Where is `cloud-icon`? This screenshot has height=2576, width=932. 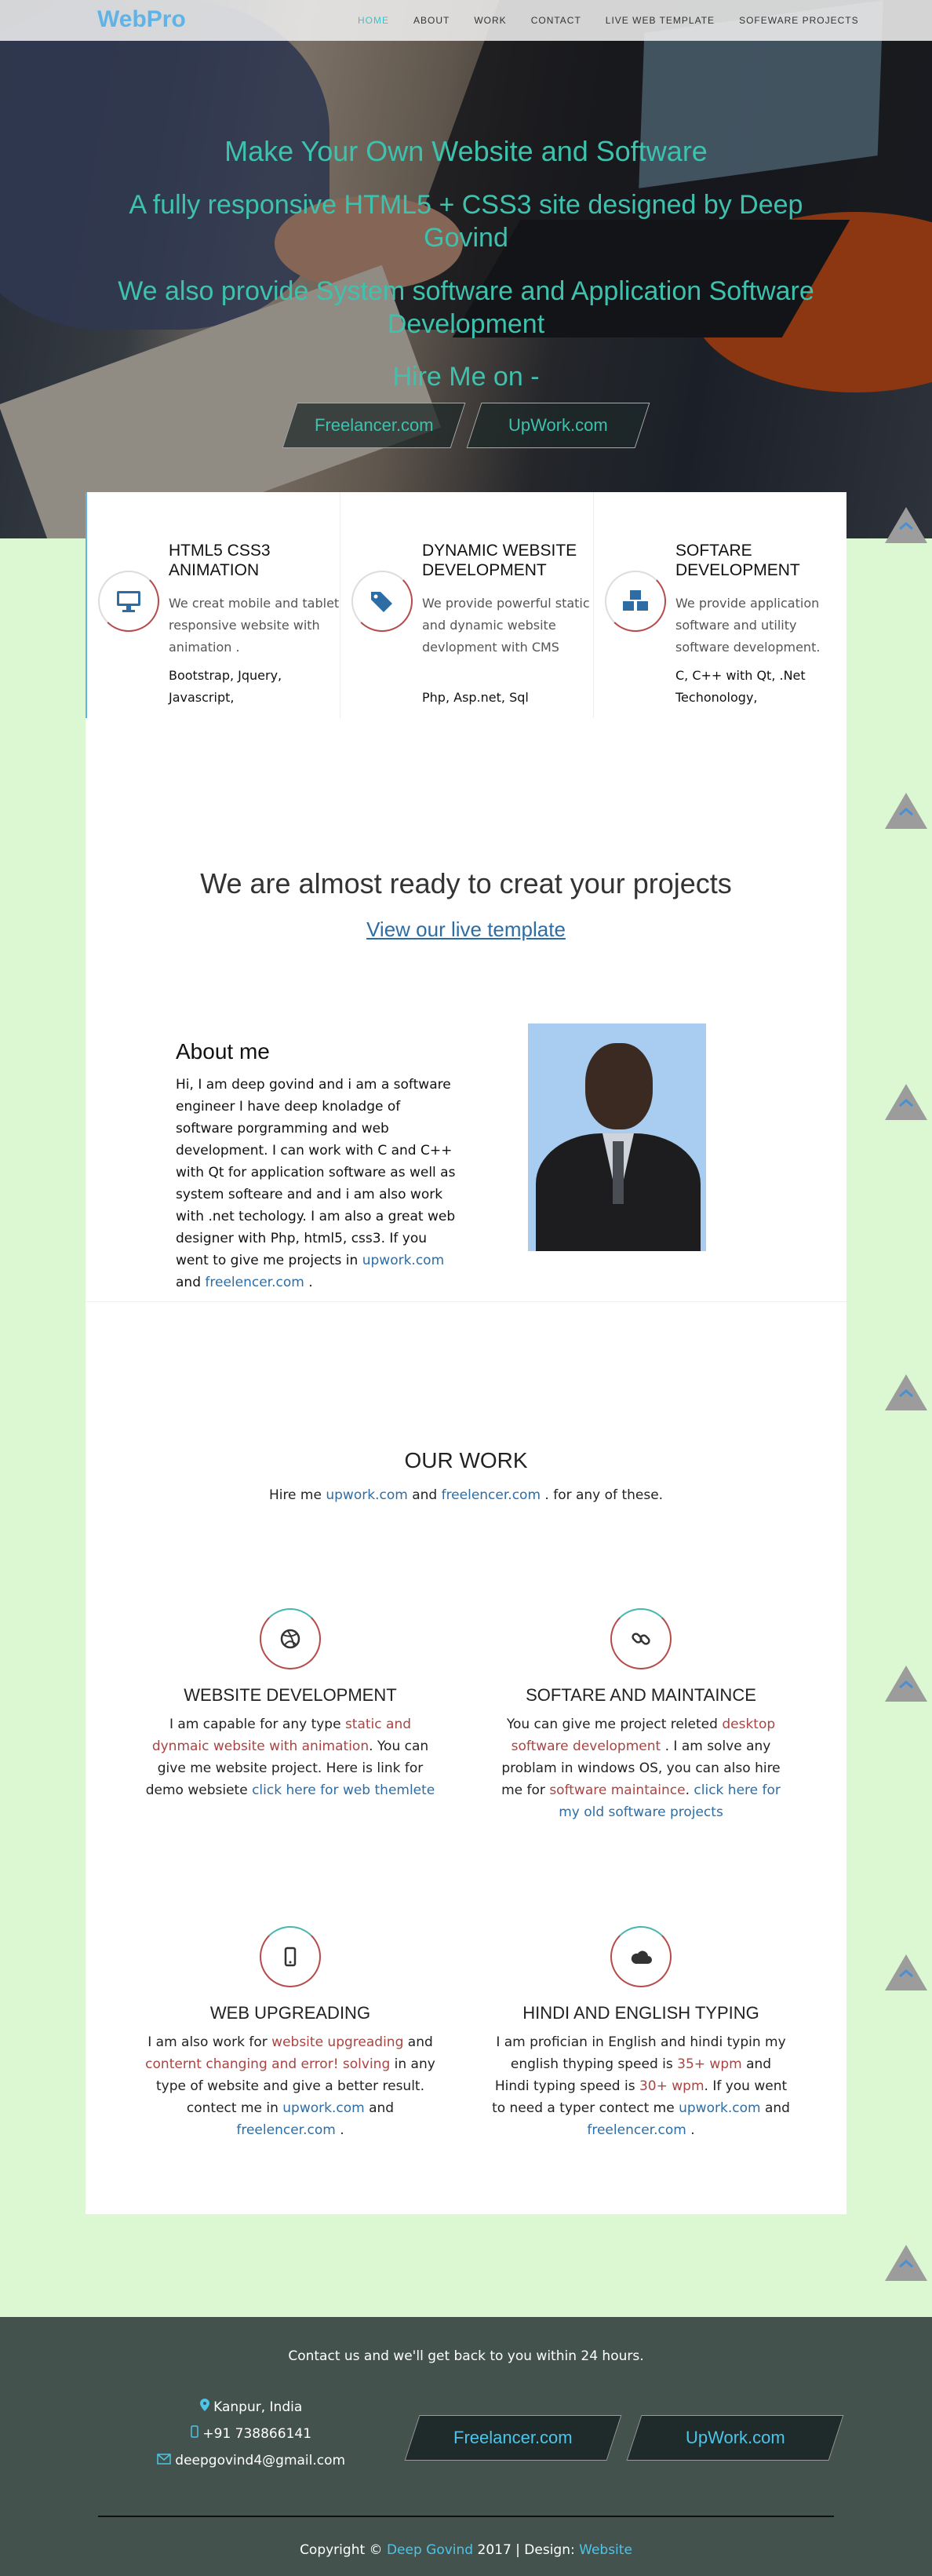
cloud-icon is located at coordinates (641, 1956).